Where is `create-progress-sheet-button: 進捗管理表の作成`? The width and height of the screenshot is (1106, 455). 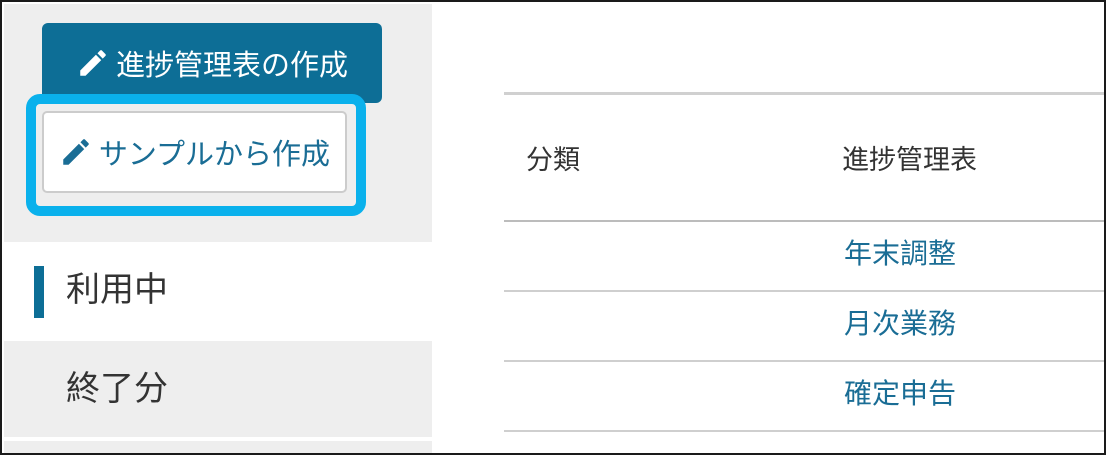
create-progress-sheet-button: 進捗管理表の作成 is located at coordinates (212, 63).